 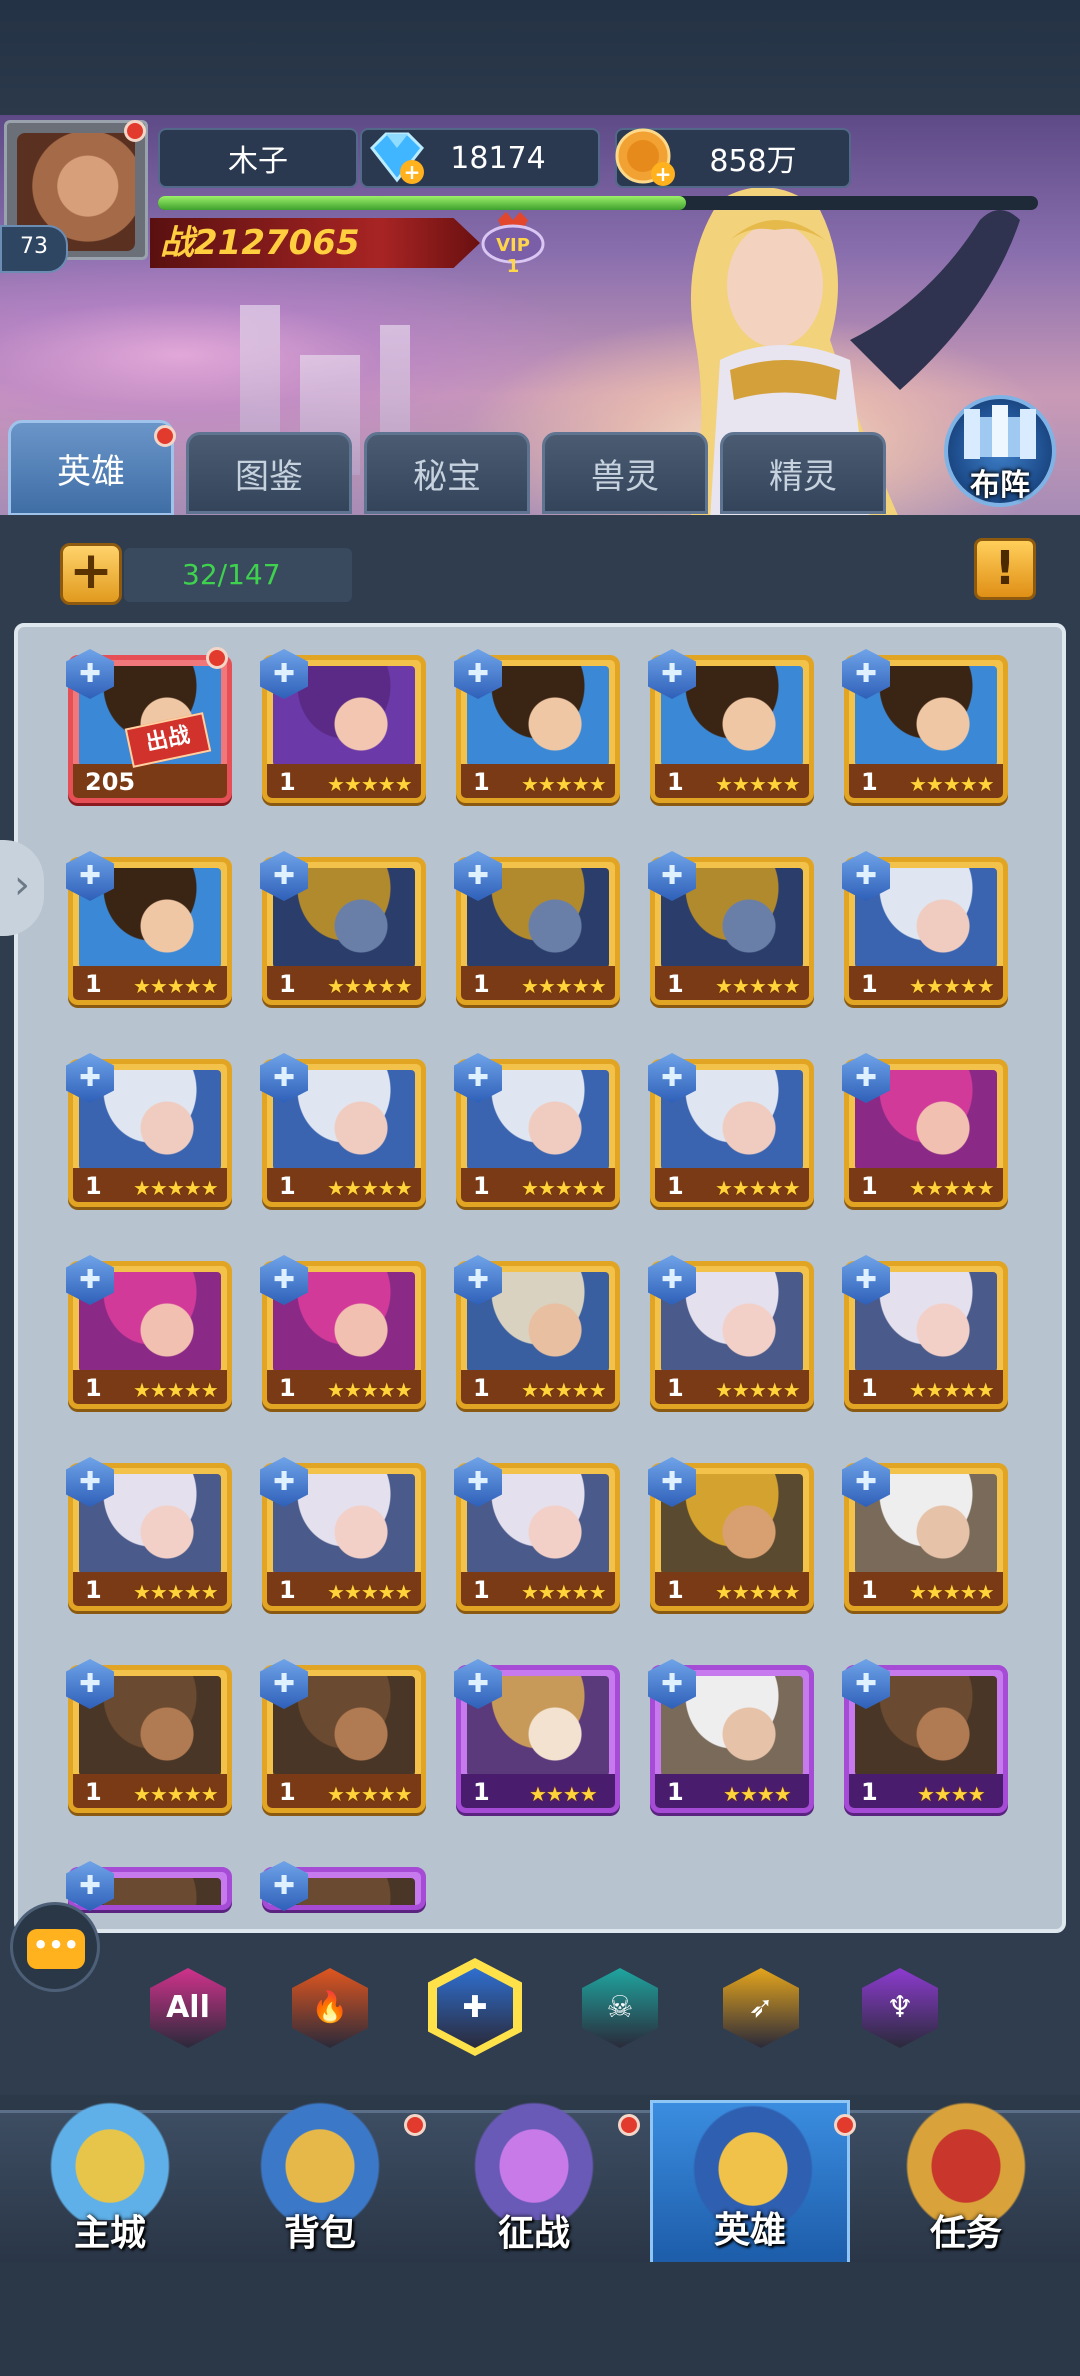 I want to click on demon-faction-icon: ♆, so click(x=900, y=2008).